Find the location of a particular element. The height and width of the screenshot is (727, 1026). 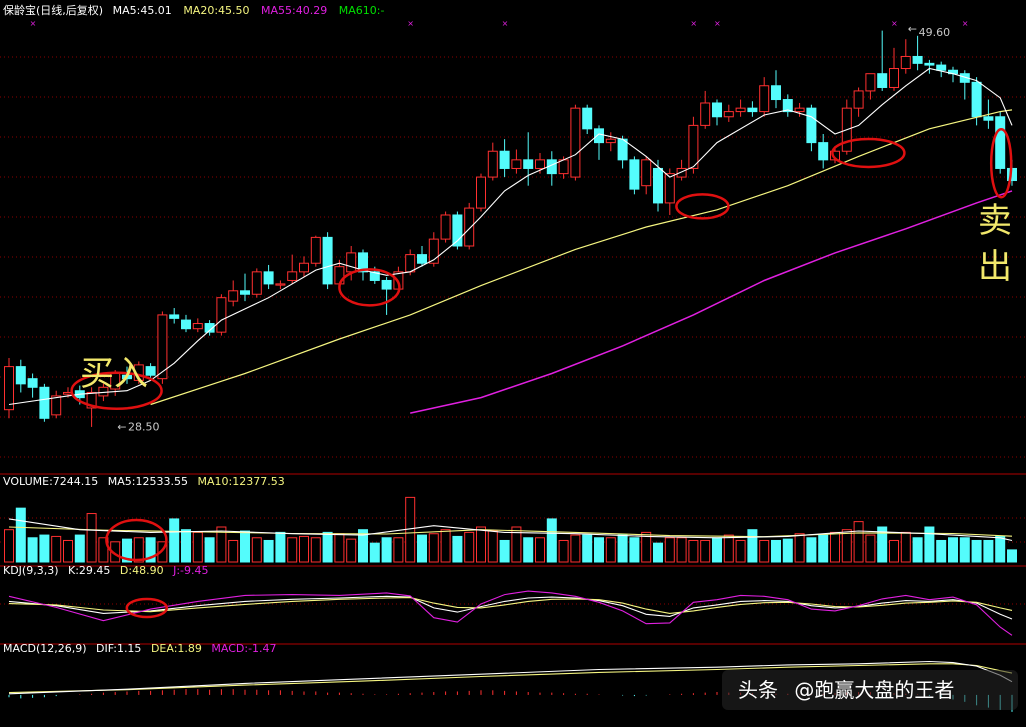

kdj-k-label: K:29.45 is located at coordinates (89, 570).